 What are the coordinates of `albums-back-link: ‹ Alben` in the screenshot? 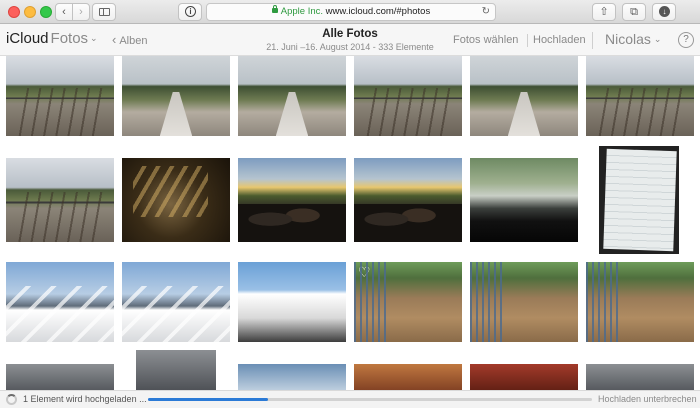 It's located at (129, 39).